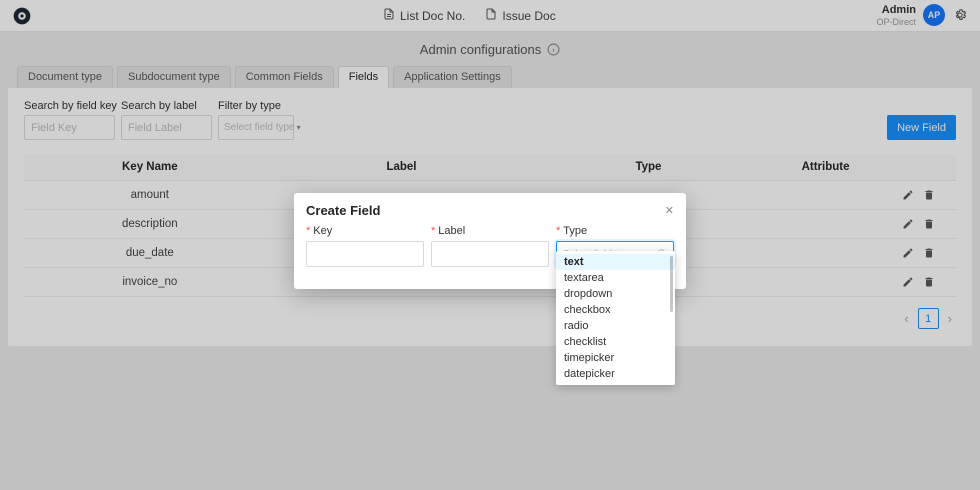 This screenshot has height=490, width=980. Describe the element at coordinates (615, 374) in the screenshot. I see `type-option-datepicker: datepicker` at that location.